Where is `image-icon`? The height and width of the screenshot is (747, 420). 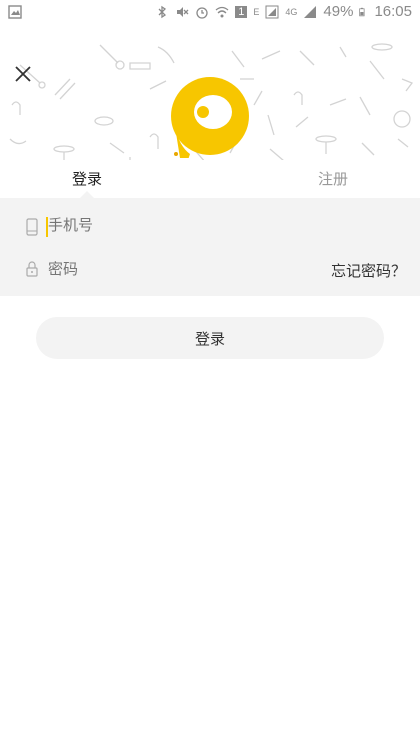 image-icon is located at coordinates (15, 12).